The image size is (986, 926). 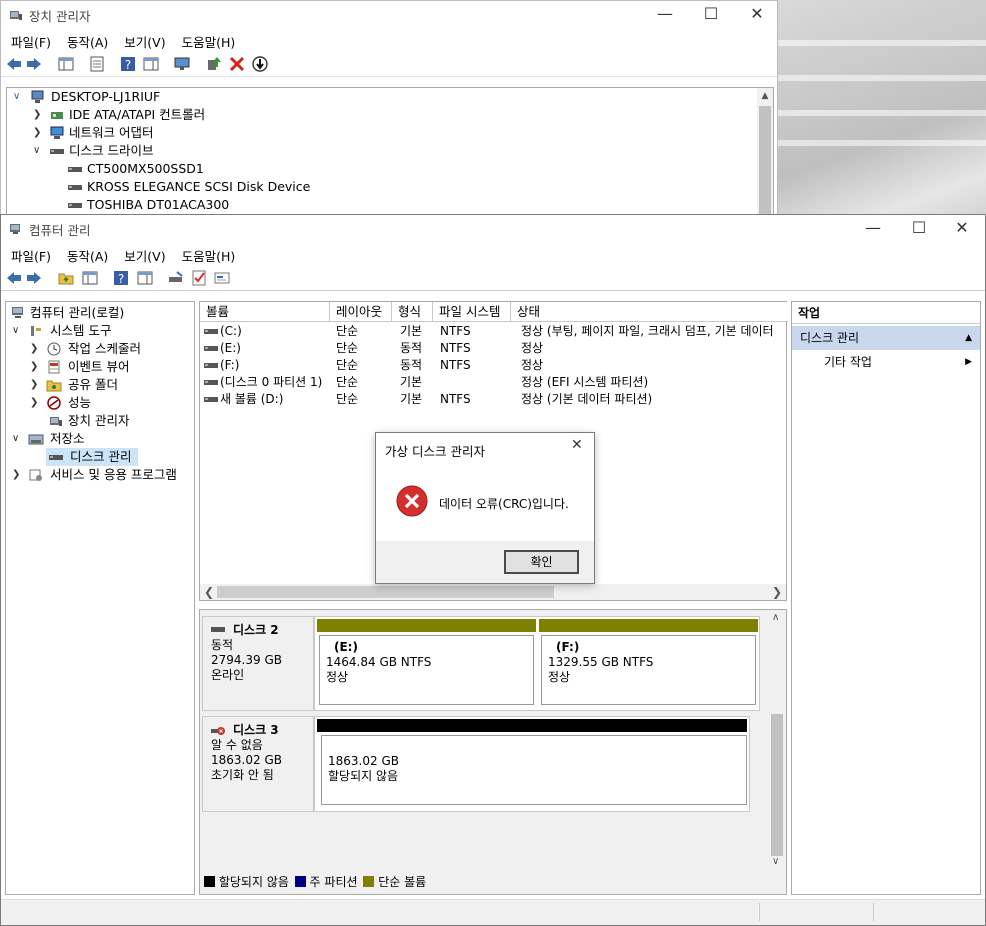 What do you see at coordinates (385, 592) in the screenshot?
I see `hscroll-thumb` at bounding box center [385, 592].